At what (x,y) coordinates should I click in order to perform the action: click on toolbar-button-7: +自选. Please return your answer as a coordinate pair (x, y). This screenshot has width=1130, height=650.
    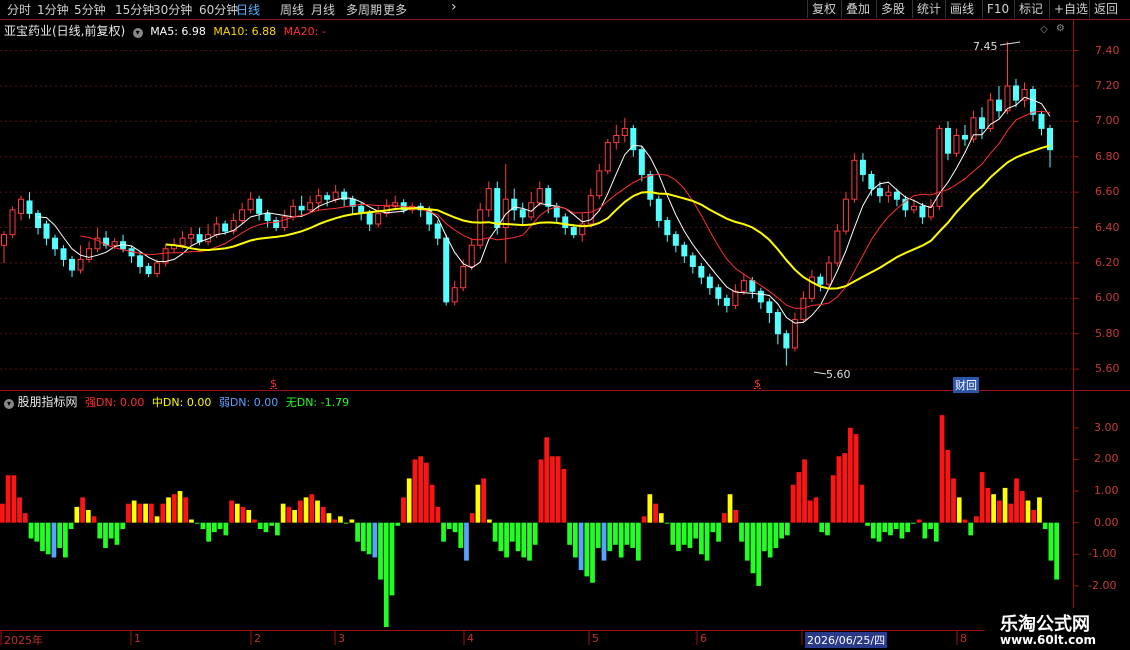
    Looking at the image, I should click on (1070, 9).